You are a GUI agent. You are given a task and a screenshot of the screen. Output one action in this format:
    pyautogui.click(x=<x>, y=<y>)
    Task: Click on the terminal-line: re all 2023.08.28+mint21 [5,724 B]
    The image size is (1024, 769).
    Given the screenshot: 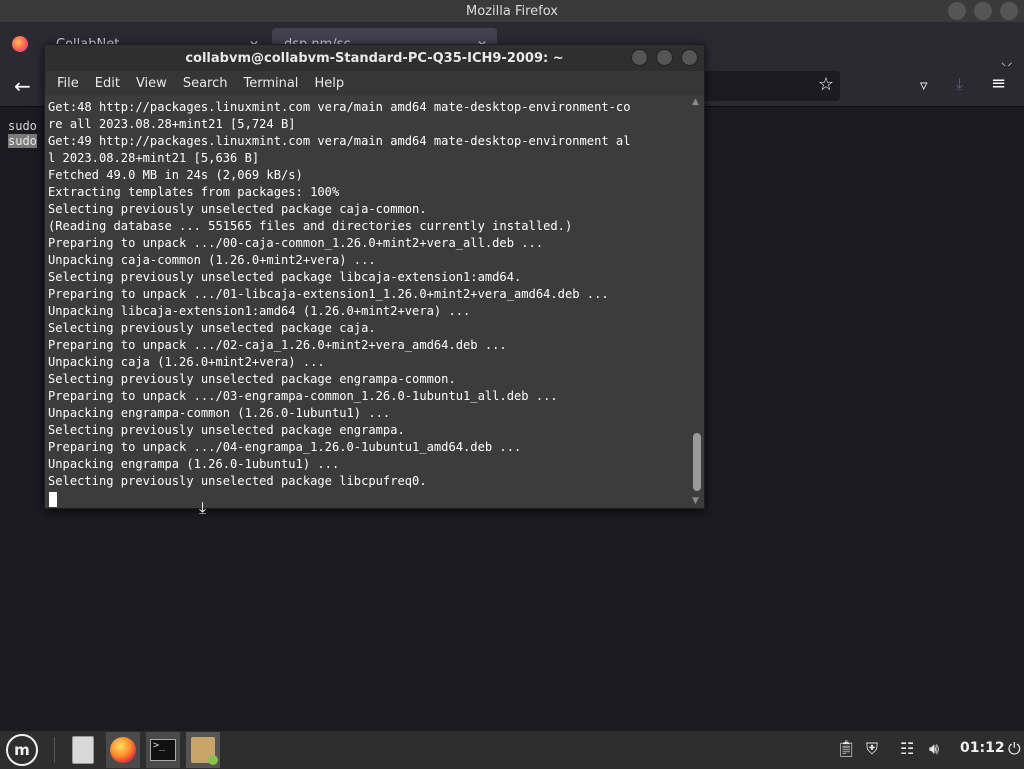 What is the action you would take?
    pyautogui.click(x=172, y=124)
    